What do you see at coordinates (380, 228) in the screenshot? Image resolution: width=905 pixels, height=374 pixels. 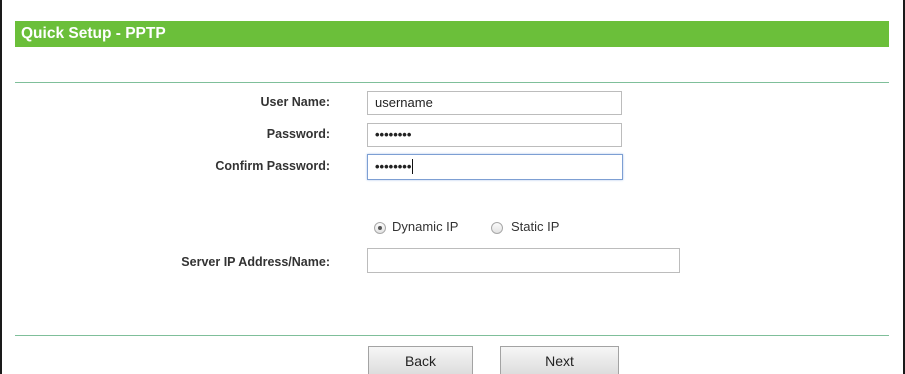 I see `dynamic-ip-radio` at bounding box center [380, 228].